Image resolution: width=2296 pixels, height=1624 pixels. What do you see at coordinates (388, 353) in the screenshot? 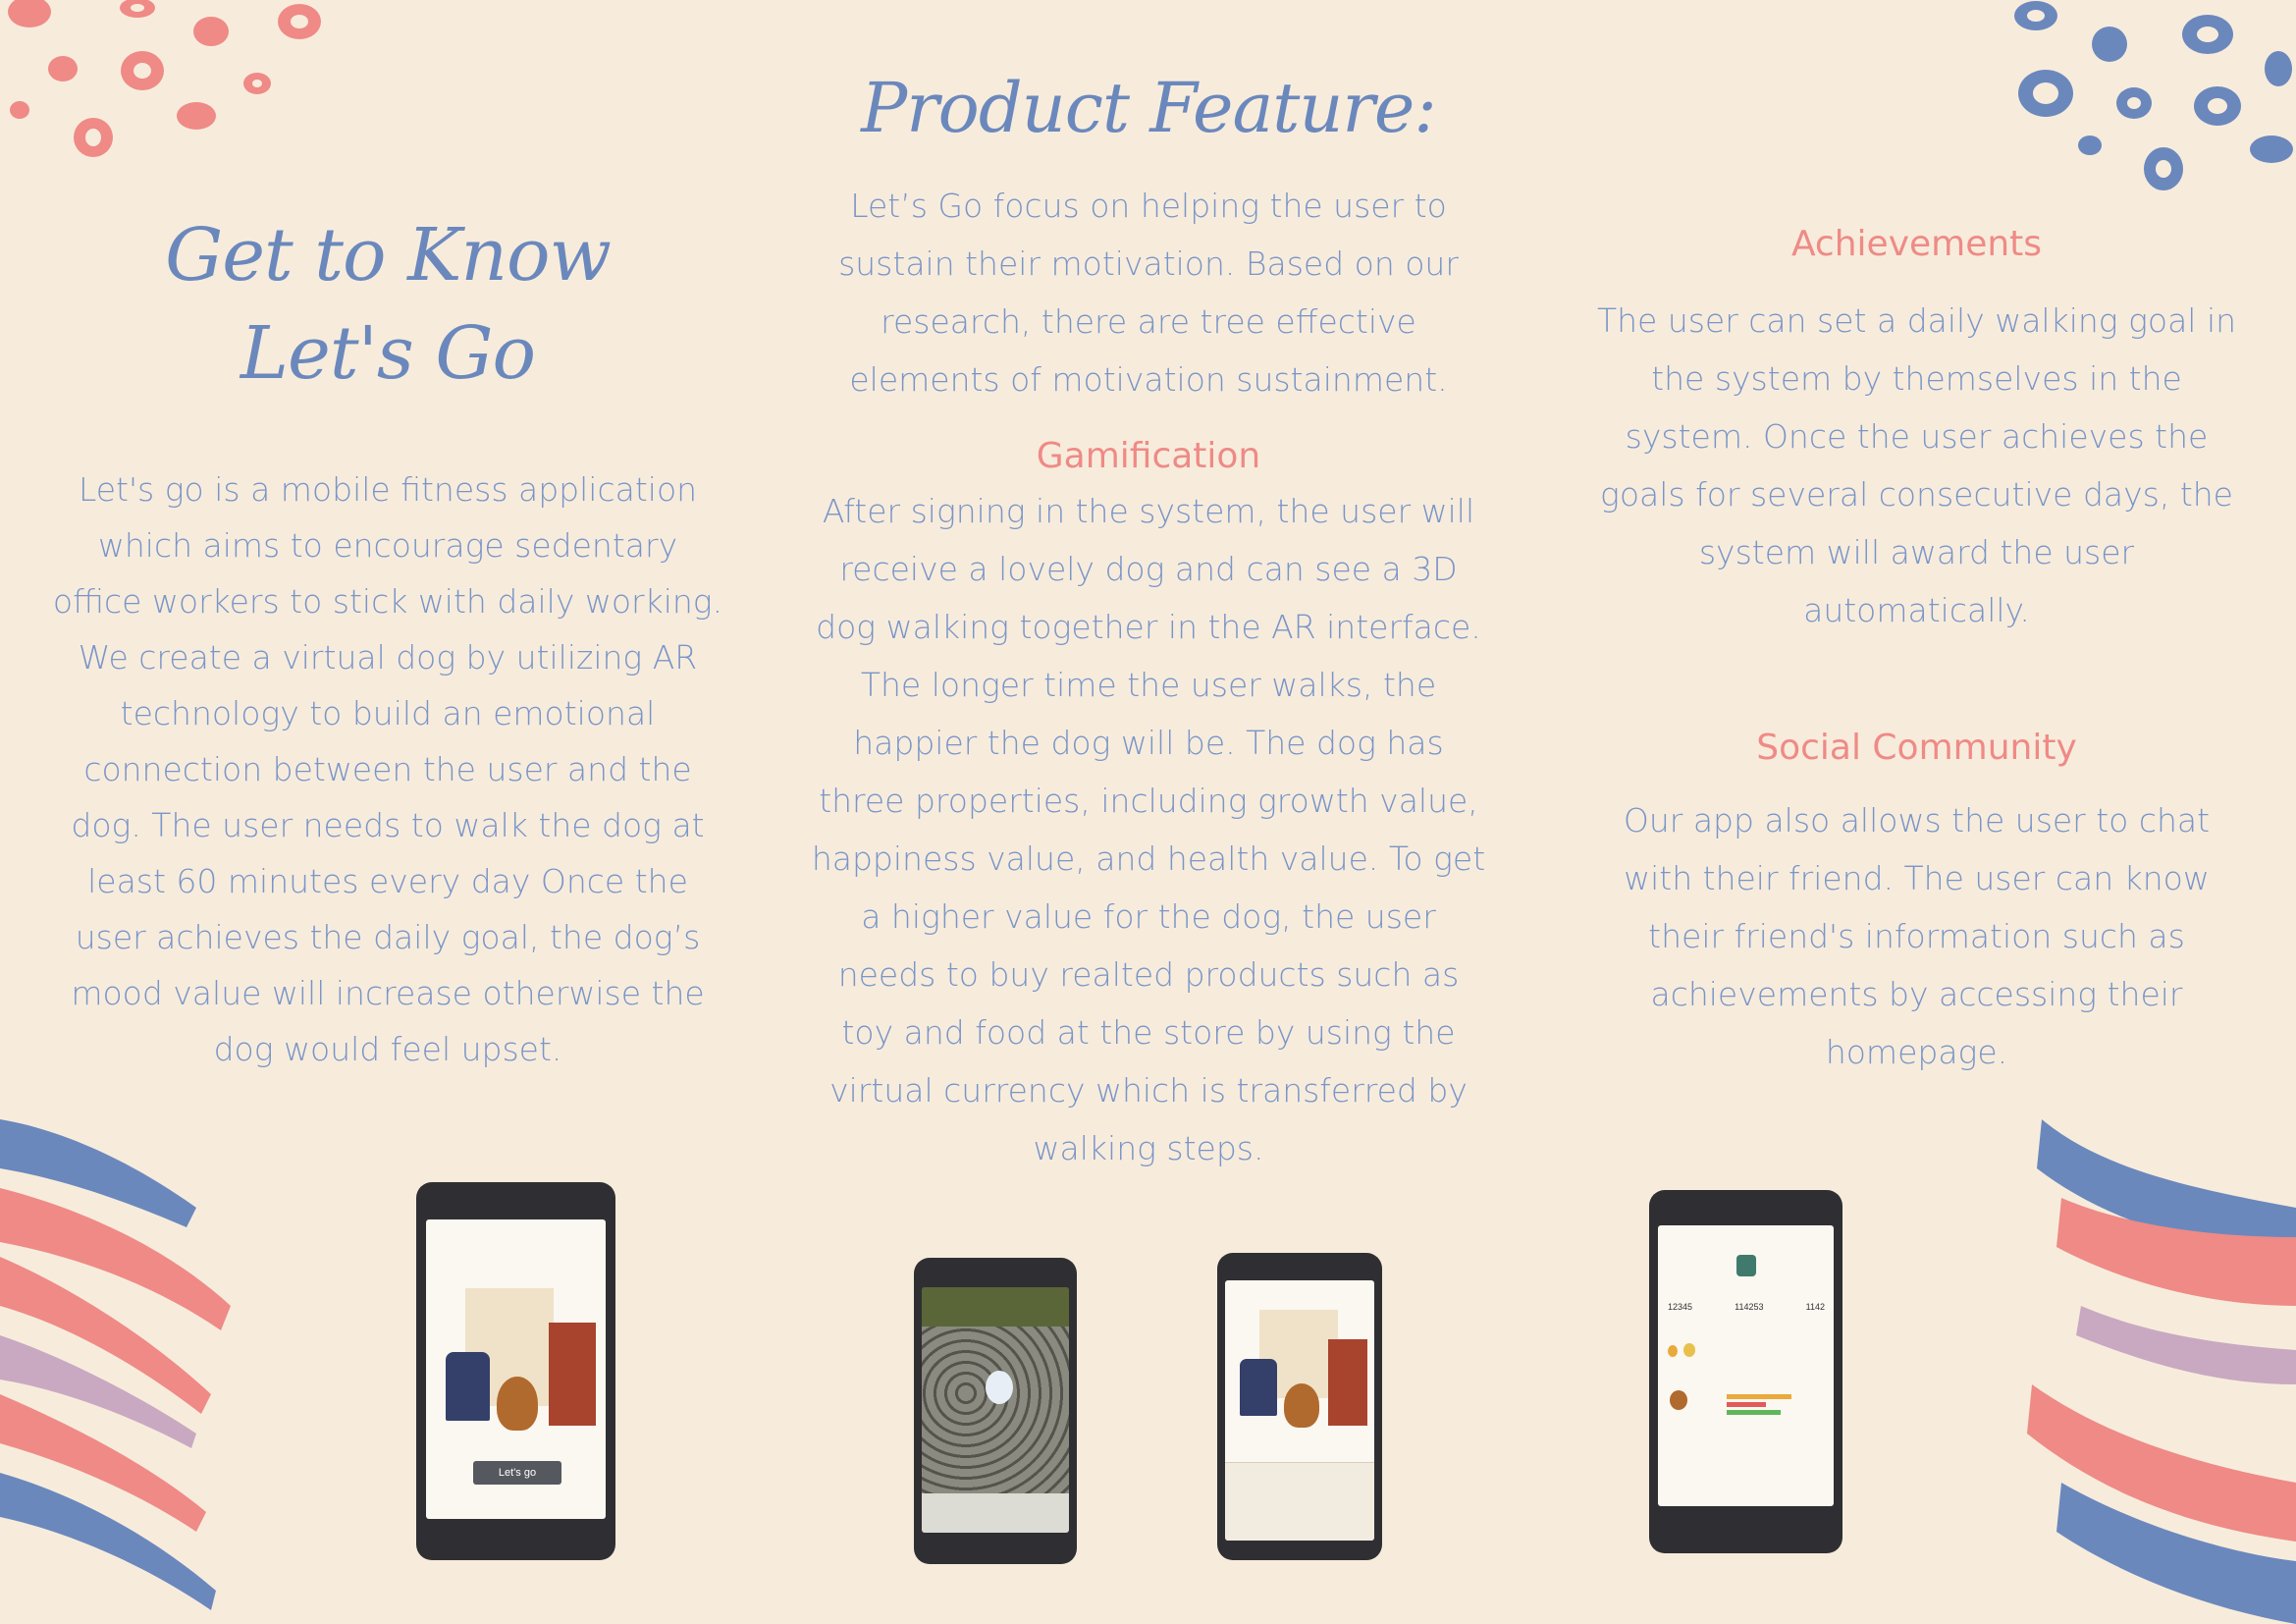
I see `left-title-line2: Let's Go` at bounding box center [388, 353].